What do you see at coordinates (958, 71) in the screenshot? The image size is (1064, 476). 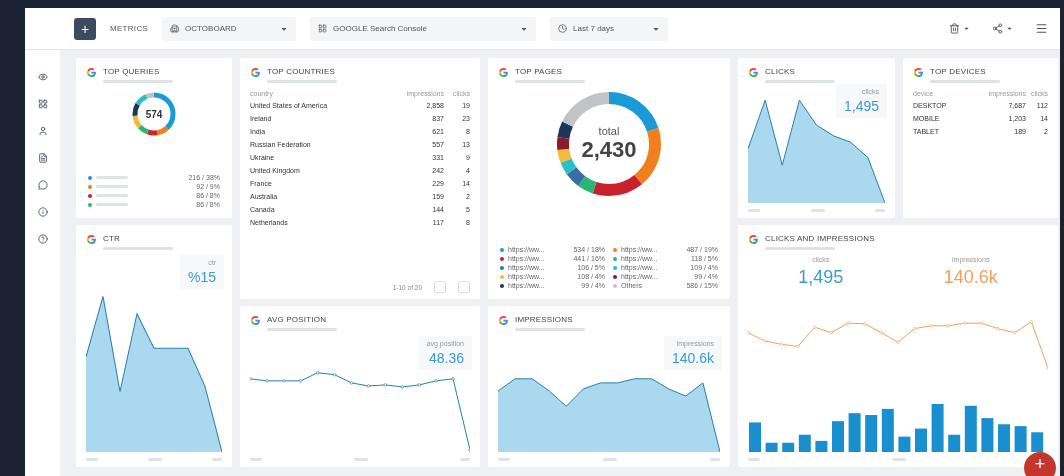 I see `widget-title: TOP DEVICES` at bounding box center [958, 71].